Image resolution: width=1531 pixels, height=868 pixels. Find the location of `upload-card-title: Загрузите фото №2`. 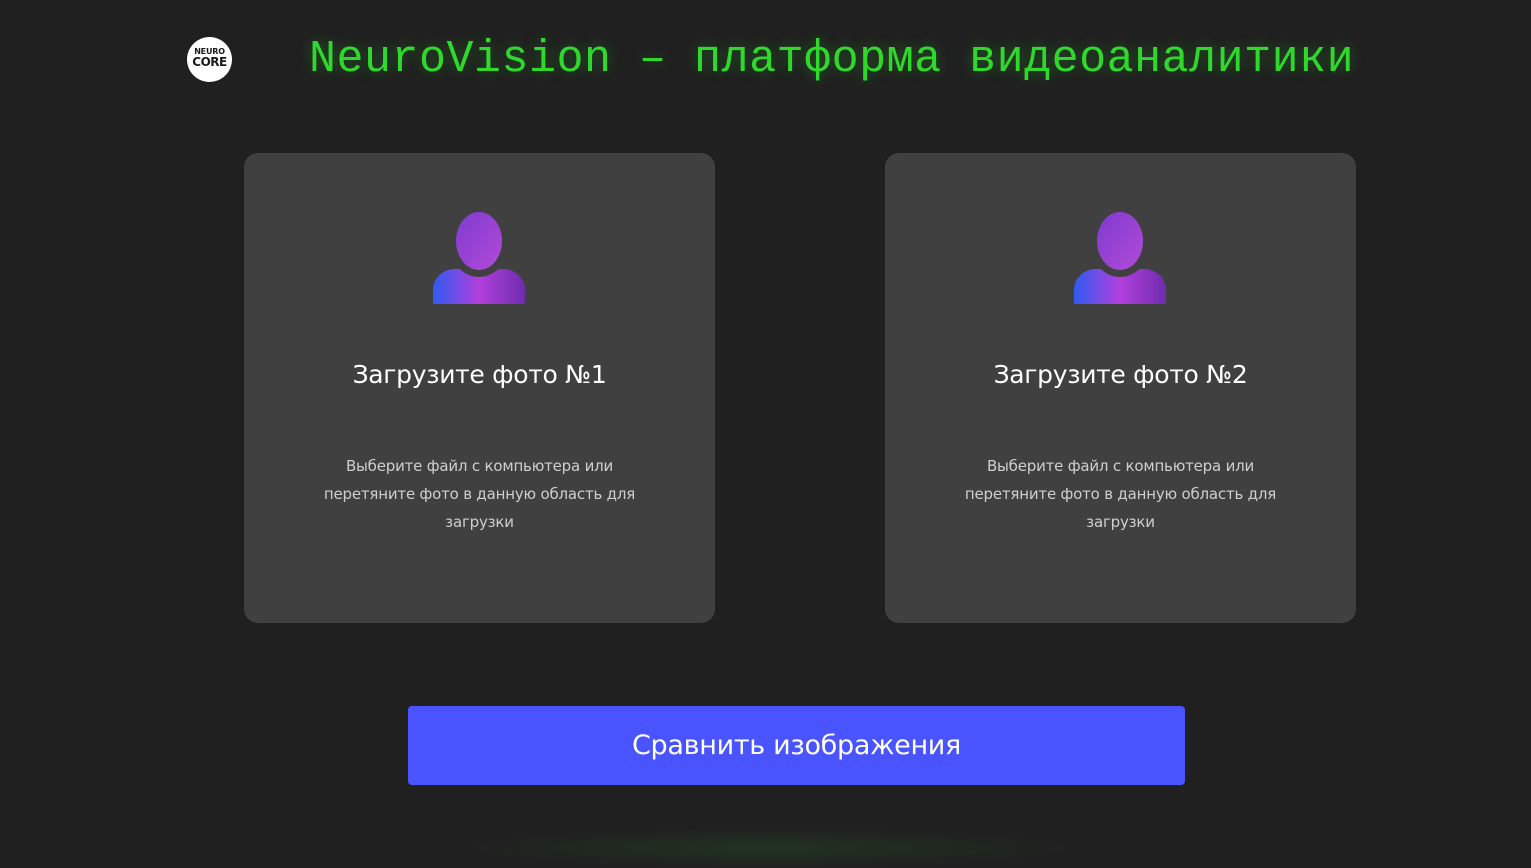

upload-card-title: Загрузите фото №2 is located at coordinates (1120, 374).